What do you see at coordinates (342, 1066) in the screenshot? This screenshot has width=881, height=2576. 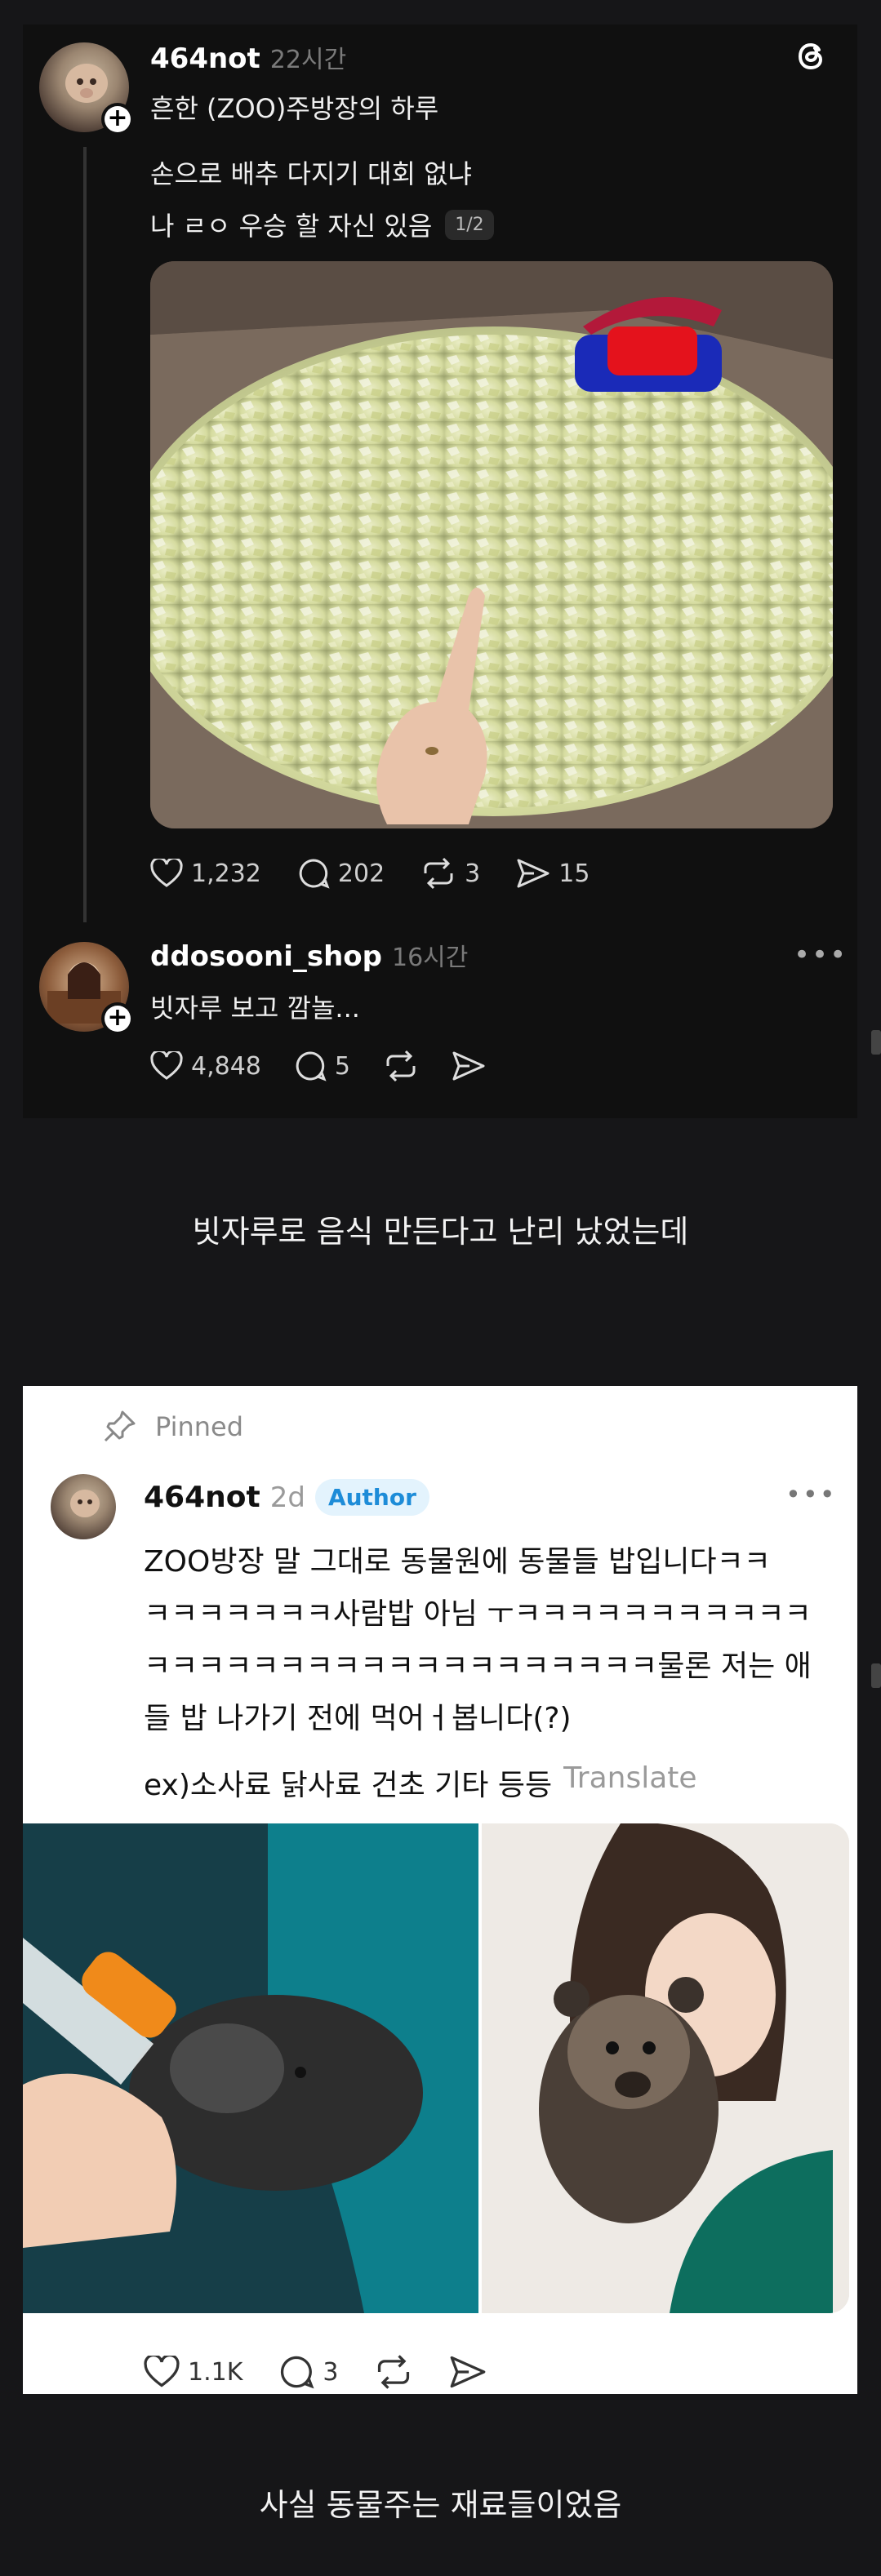 I see `comment-count: 5` at bounding box center [342, 1066].